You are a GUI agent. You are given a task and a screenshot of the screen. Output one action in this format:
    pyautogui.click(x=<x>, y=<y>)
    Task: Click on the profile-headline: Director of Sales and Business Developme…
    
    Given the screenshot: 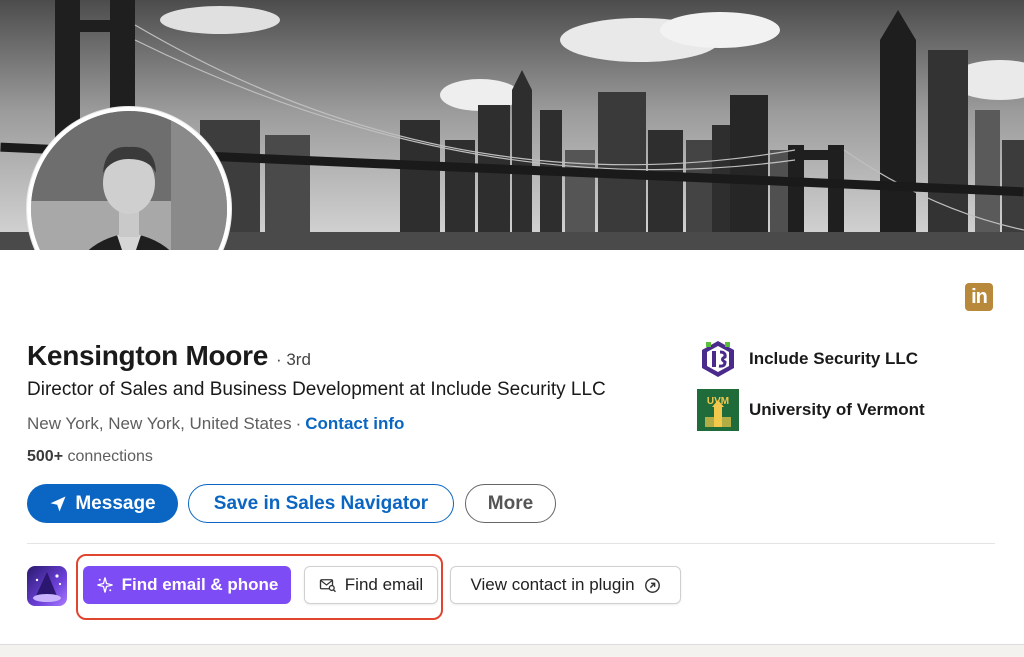 What is the action you would take?
    pyautogui.click(x=316, y=389)
    